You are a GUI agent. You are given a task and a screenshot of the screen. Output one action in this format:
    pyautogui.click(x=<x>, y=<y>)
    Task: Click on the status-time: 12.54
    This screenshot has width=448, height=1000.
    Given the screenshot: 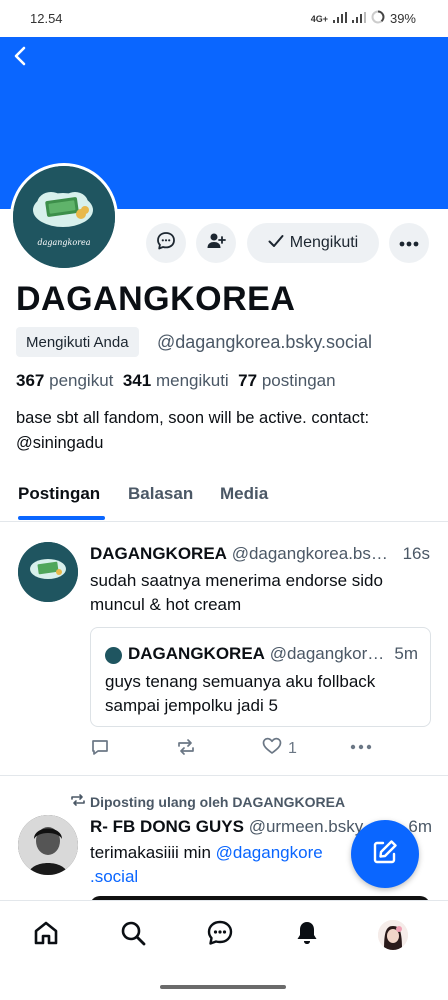 What is the action you would take?
    pyautogui.click(x=46, y=18)
    